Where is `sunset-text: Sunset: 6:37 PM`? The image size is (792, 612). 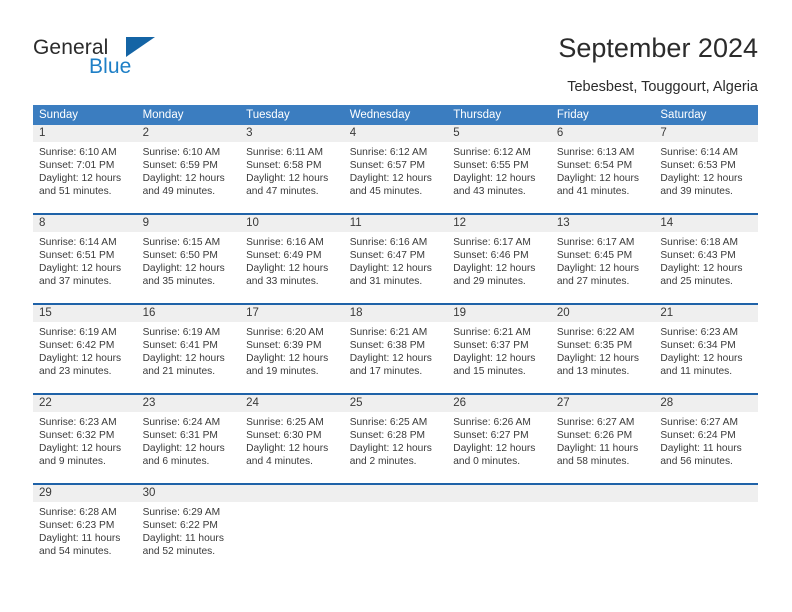 sunset-text: Sunset: 6:37 PM is located at coordinates (491, 346).